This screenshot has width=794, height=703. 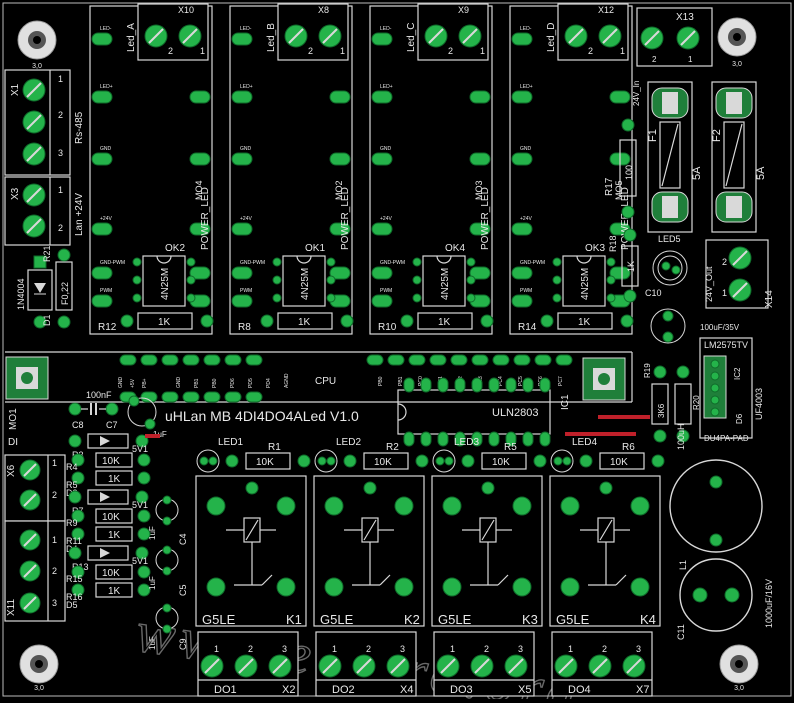 I want to click on channel-pin2: 2, so click(x=170, y=51).